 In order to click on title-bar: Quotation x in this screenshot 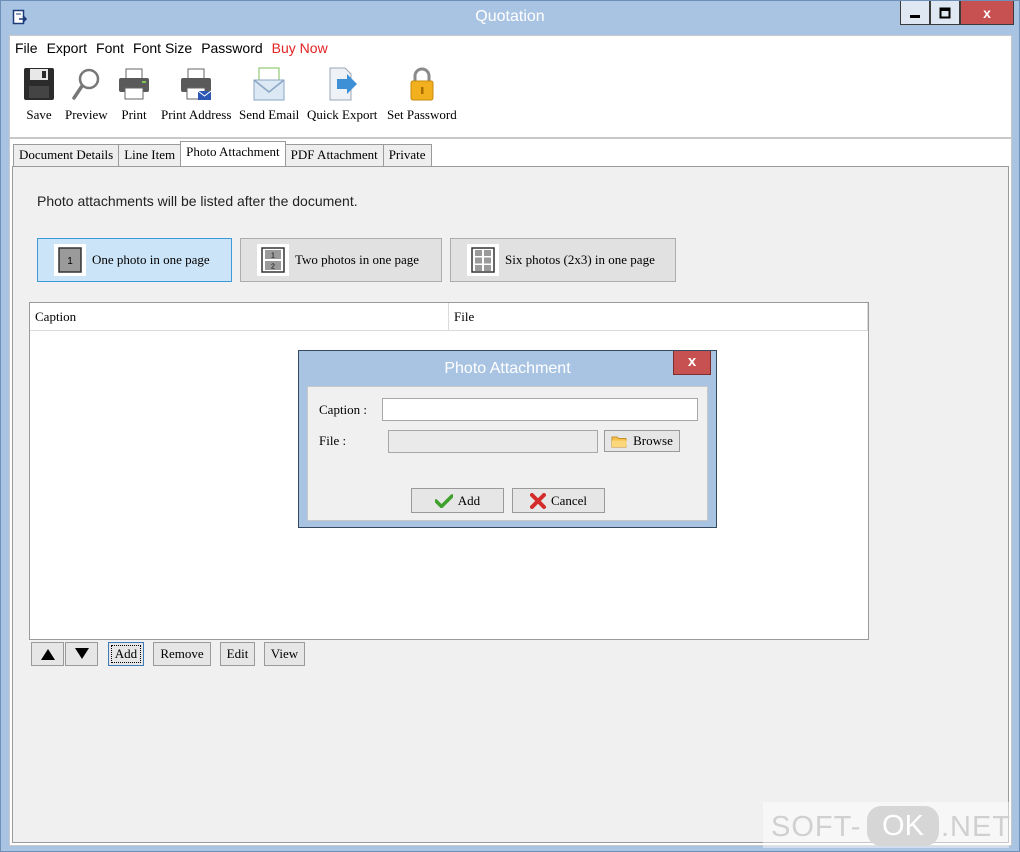, I will do `click(510, 18)`.